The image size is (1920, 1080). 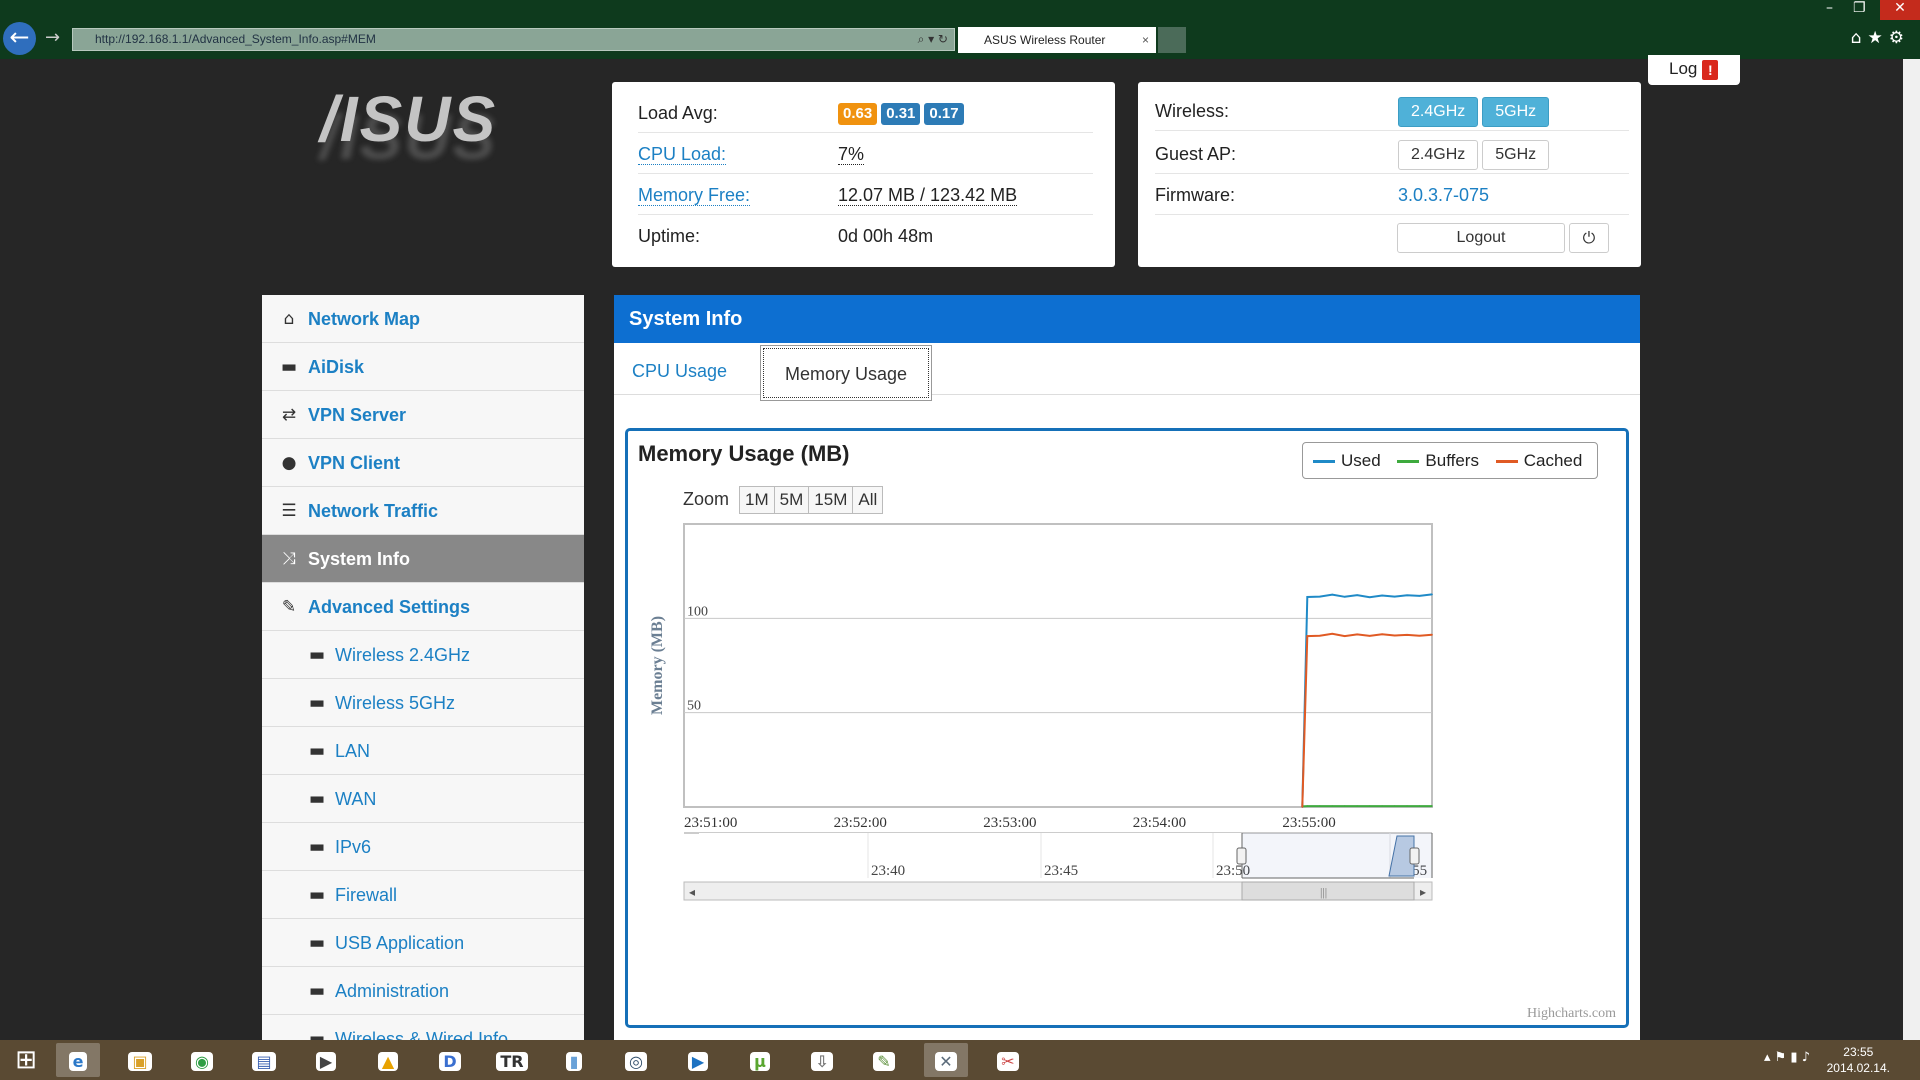 What do you see at coordinates (1516, 155) in the screenshot?
I see `guest-5ghz-button: 5GHz` at bounding box center [1516, 155].